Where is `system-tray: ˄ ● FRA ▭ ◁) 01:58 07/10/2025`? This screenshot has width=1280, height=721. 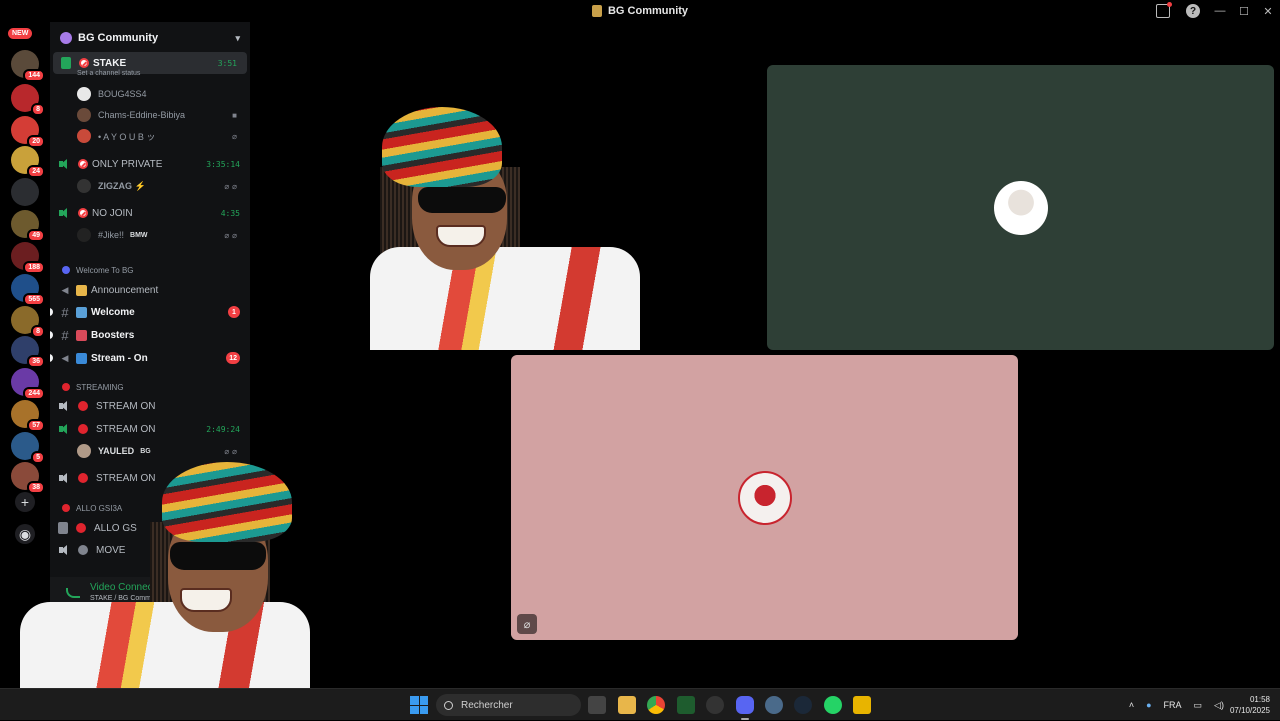 system-tray: ˄ ● FRA ▭ ◁) 01:58 07/10/2025 is located at coordinates (1201, 705).